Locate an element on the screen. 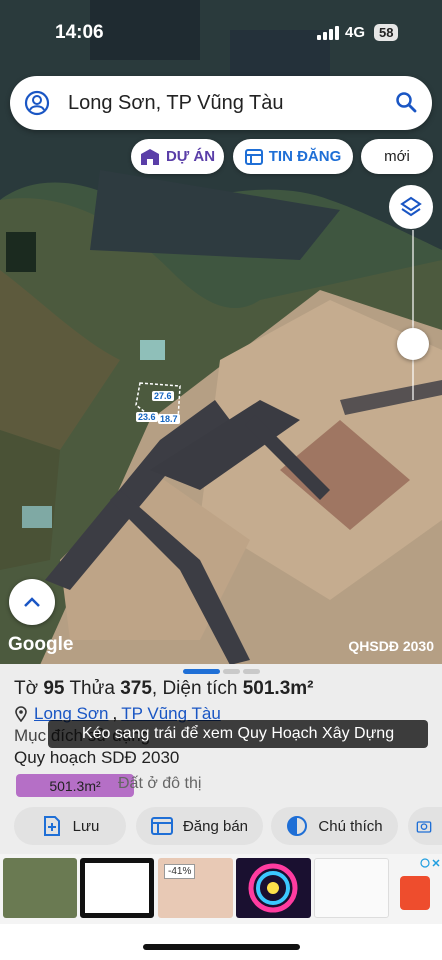  sell-button: Đăng bán is located at coordinates (199, 826).